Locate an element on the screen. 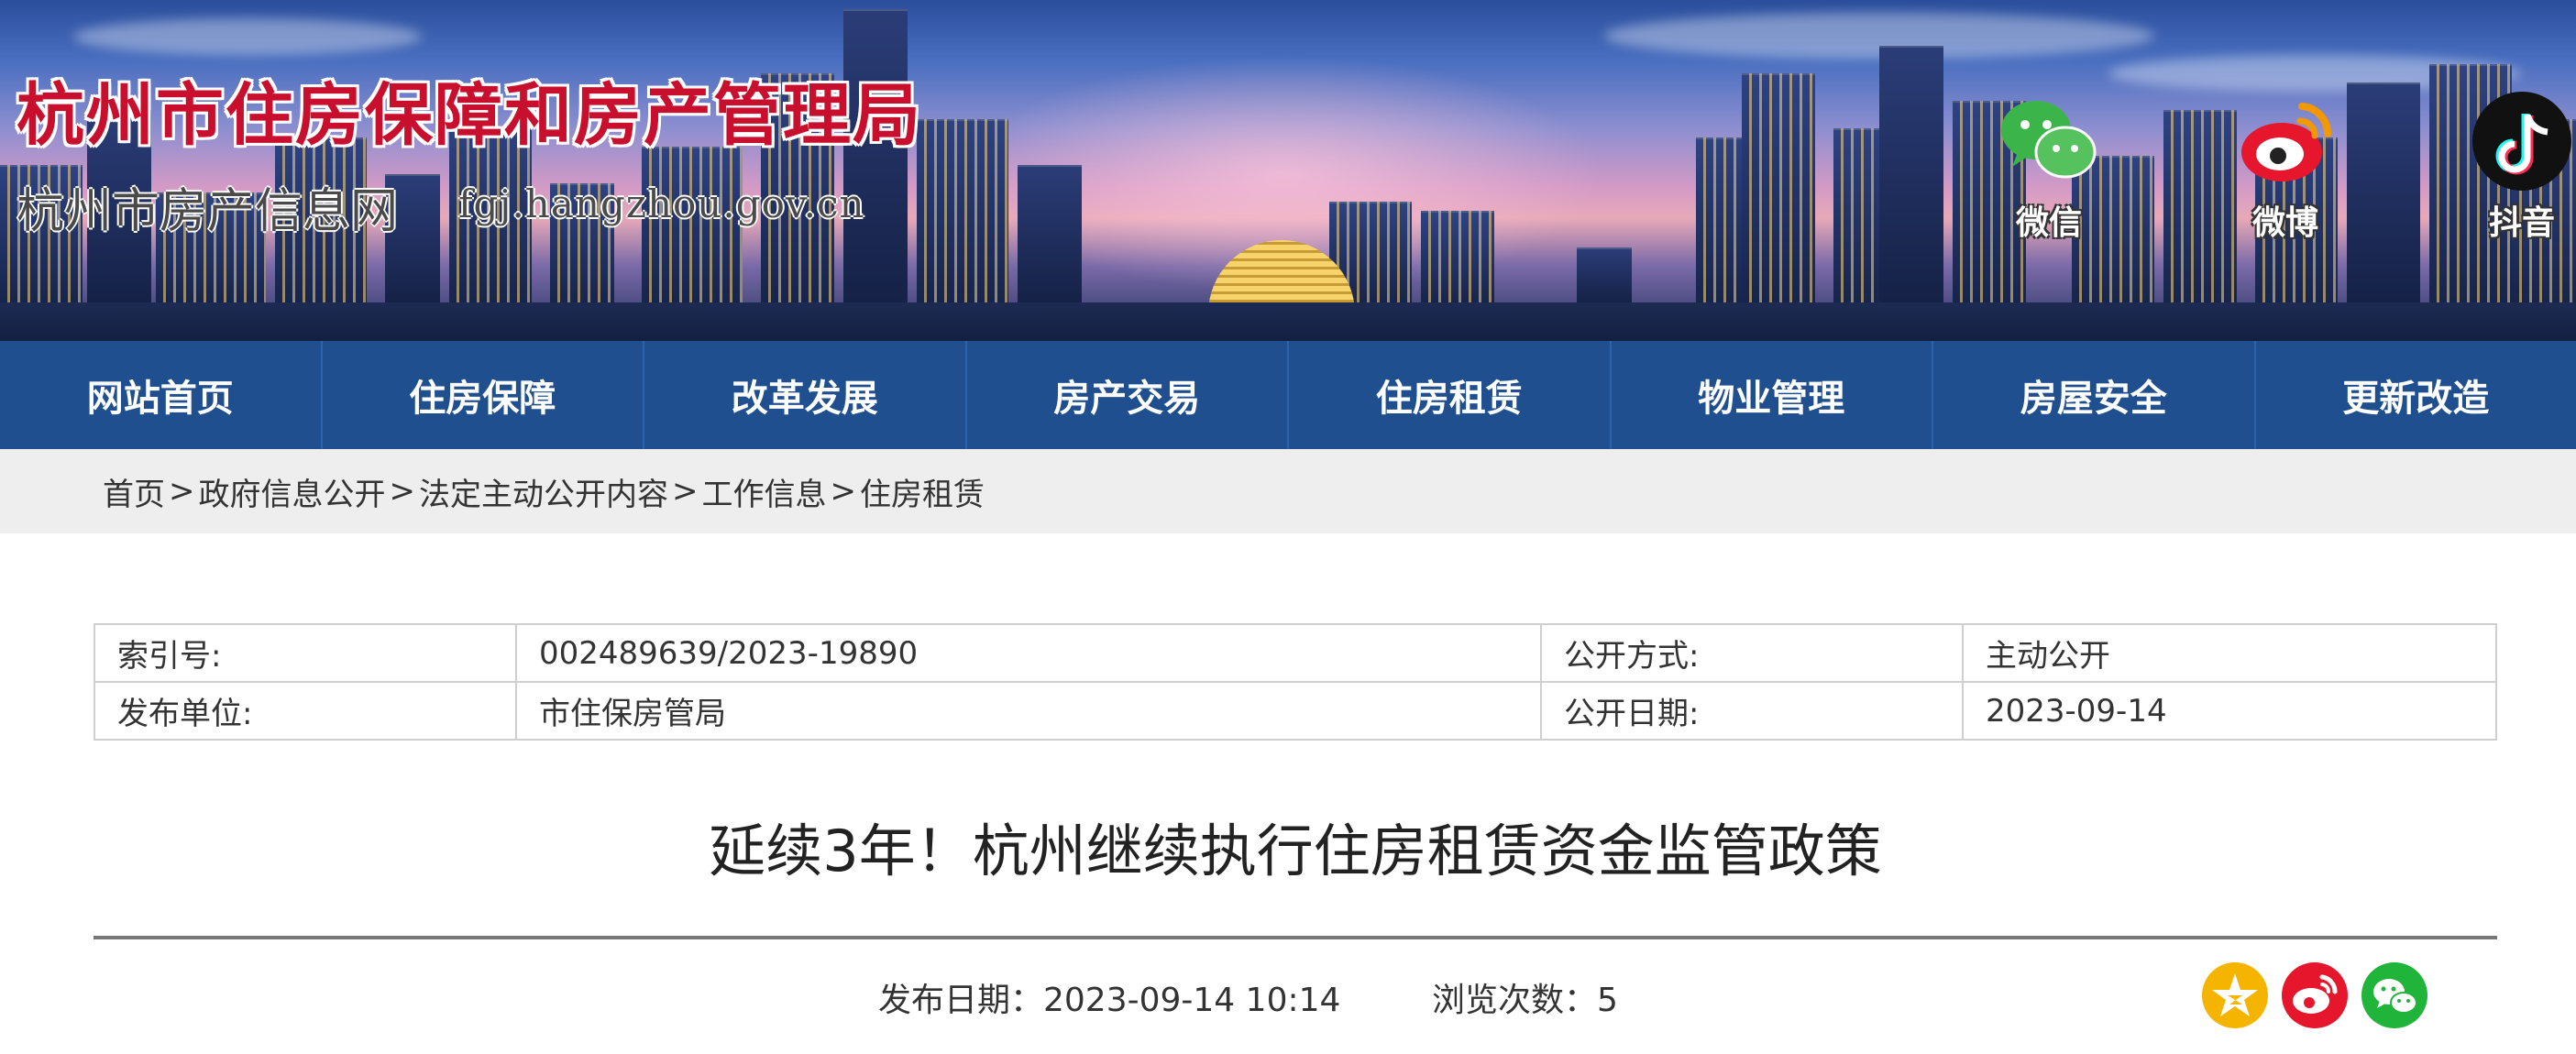 Image resolution: width=2576 pixels, height=1054 pixels. table-row: 发布单位: 市住保房管局 公开日期: 2023-09-14 is located at coordinates (1295, 711).